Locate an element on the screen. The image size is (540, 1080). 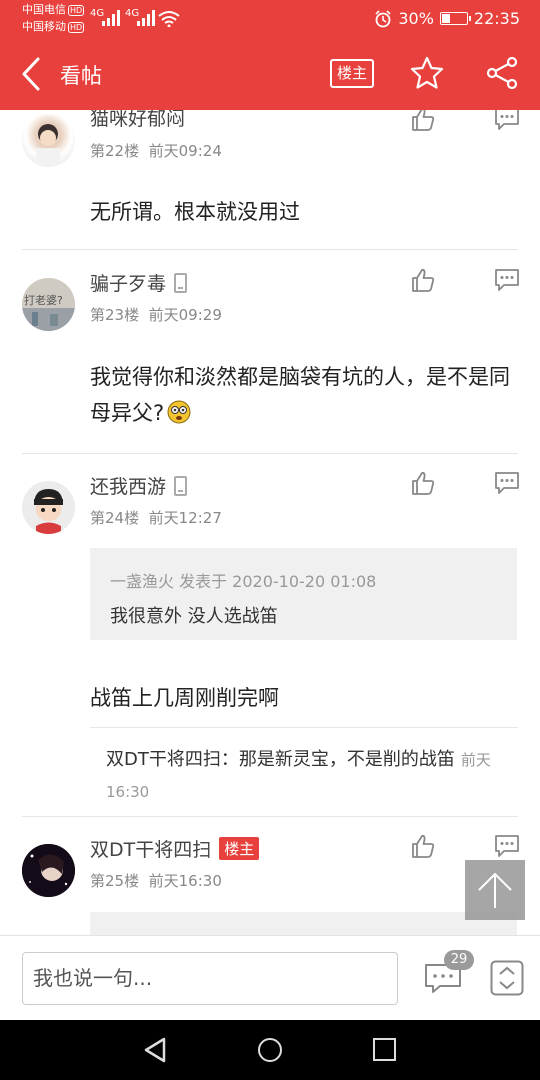
floor-info: 第23楼 前天09:29 is located at coordinates (156, 314).